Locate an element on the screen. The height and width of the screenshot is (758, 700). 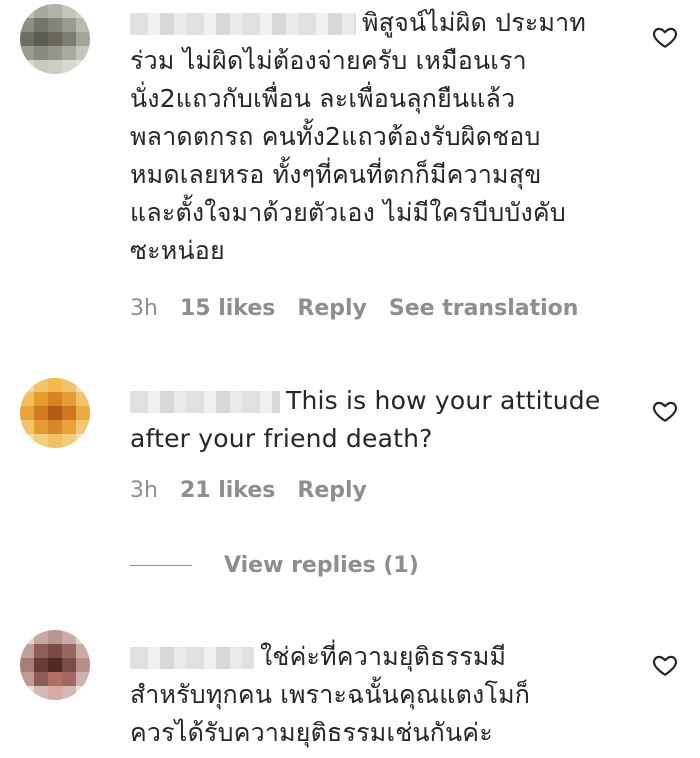
see-translation-button: See translation is located at coordinates (484, 308).